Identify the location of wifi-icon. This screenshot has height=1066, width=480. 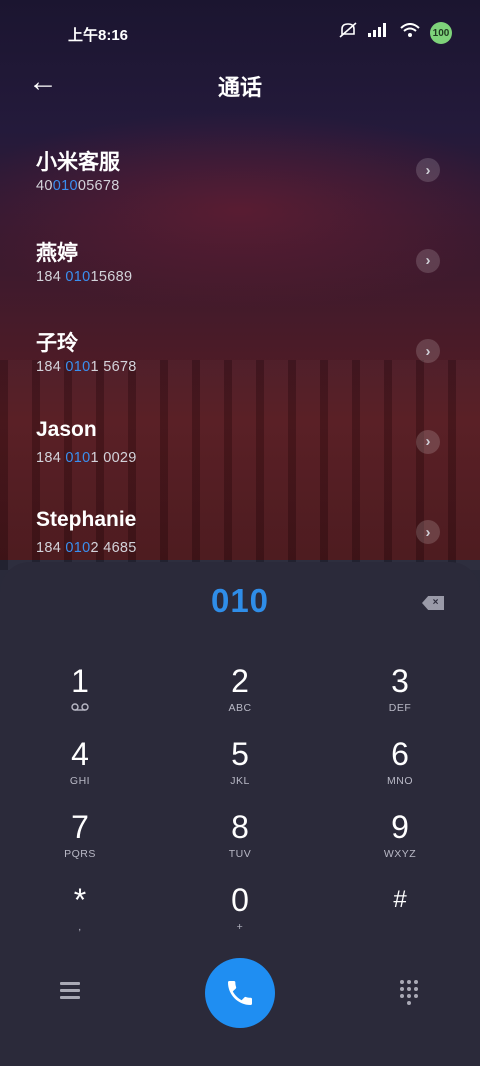
(410, 33).